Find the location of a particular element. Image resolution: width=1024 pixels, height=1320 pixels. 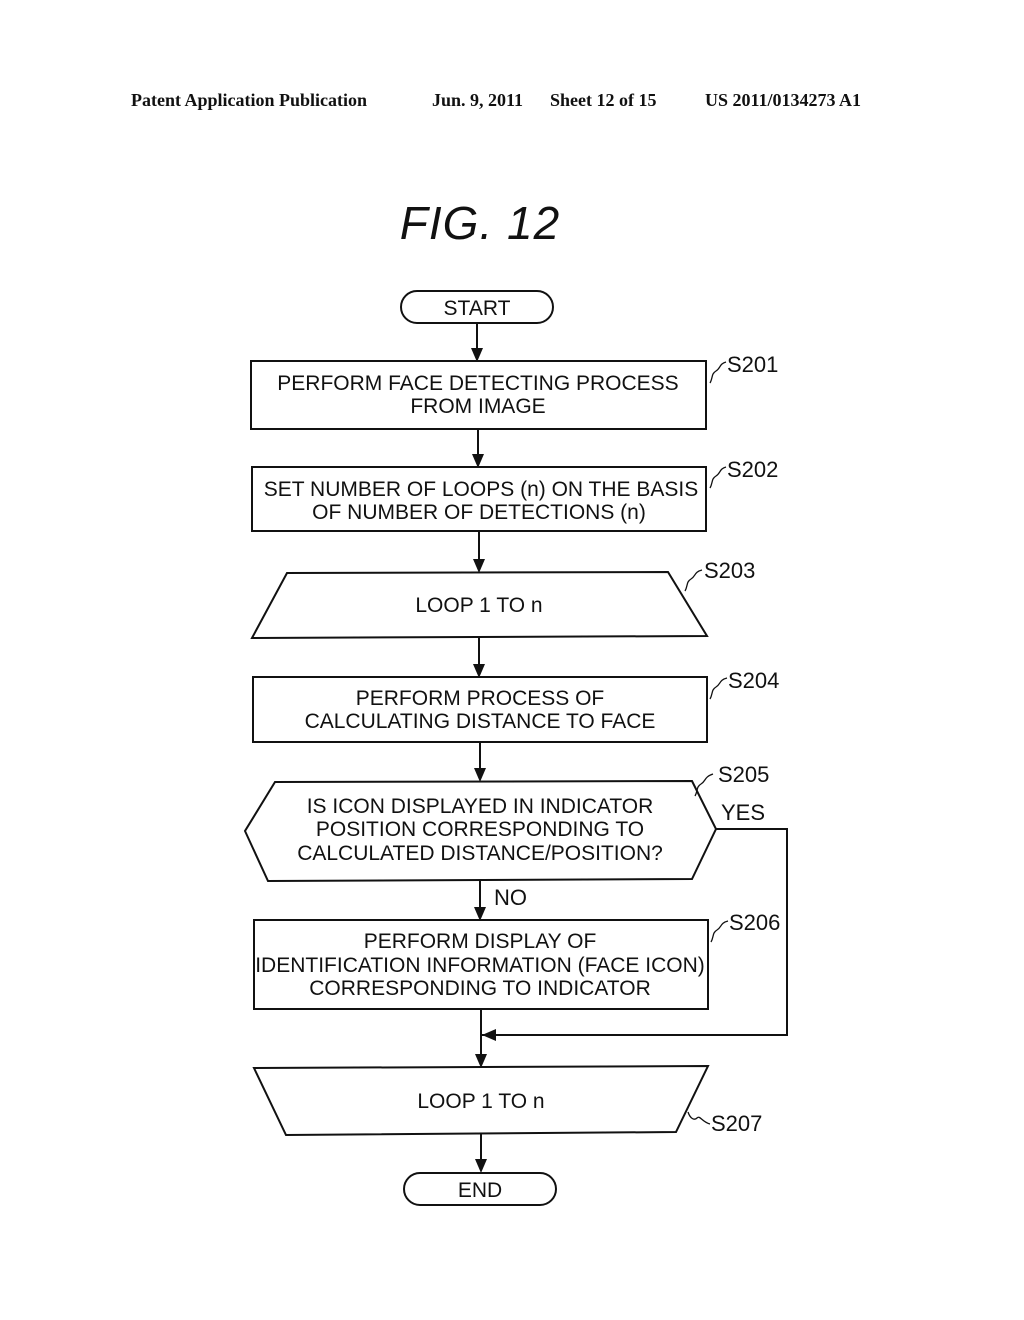

s205-line-3: CALCULATED DISTANCE/POSITION? is located at coordinates (480, 853).